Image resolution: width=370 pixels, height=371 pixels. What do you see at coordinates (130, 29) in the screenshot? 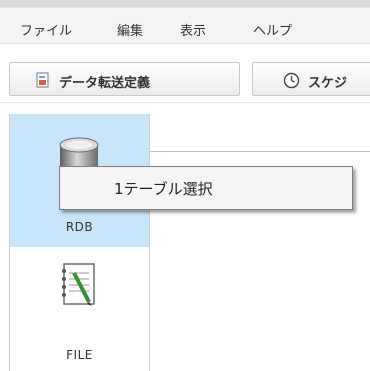
I see `menu-edit: 編集` at bounding box center [130, 29].